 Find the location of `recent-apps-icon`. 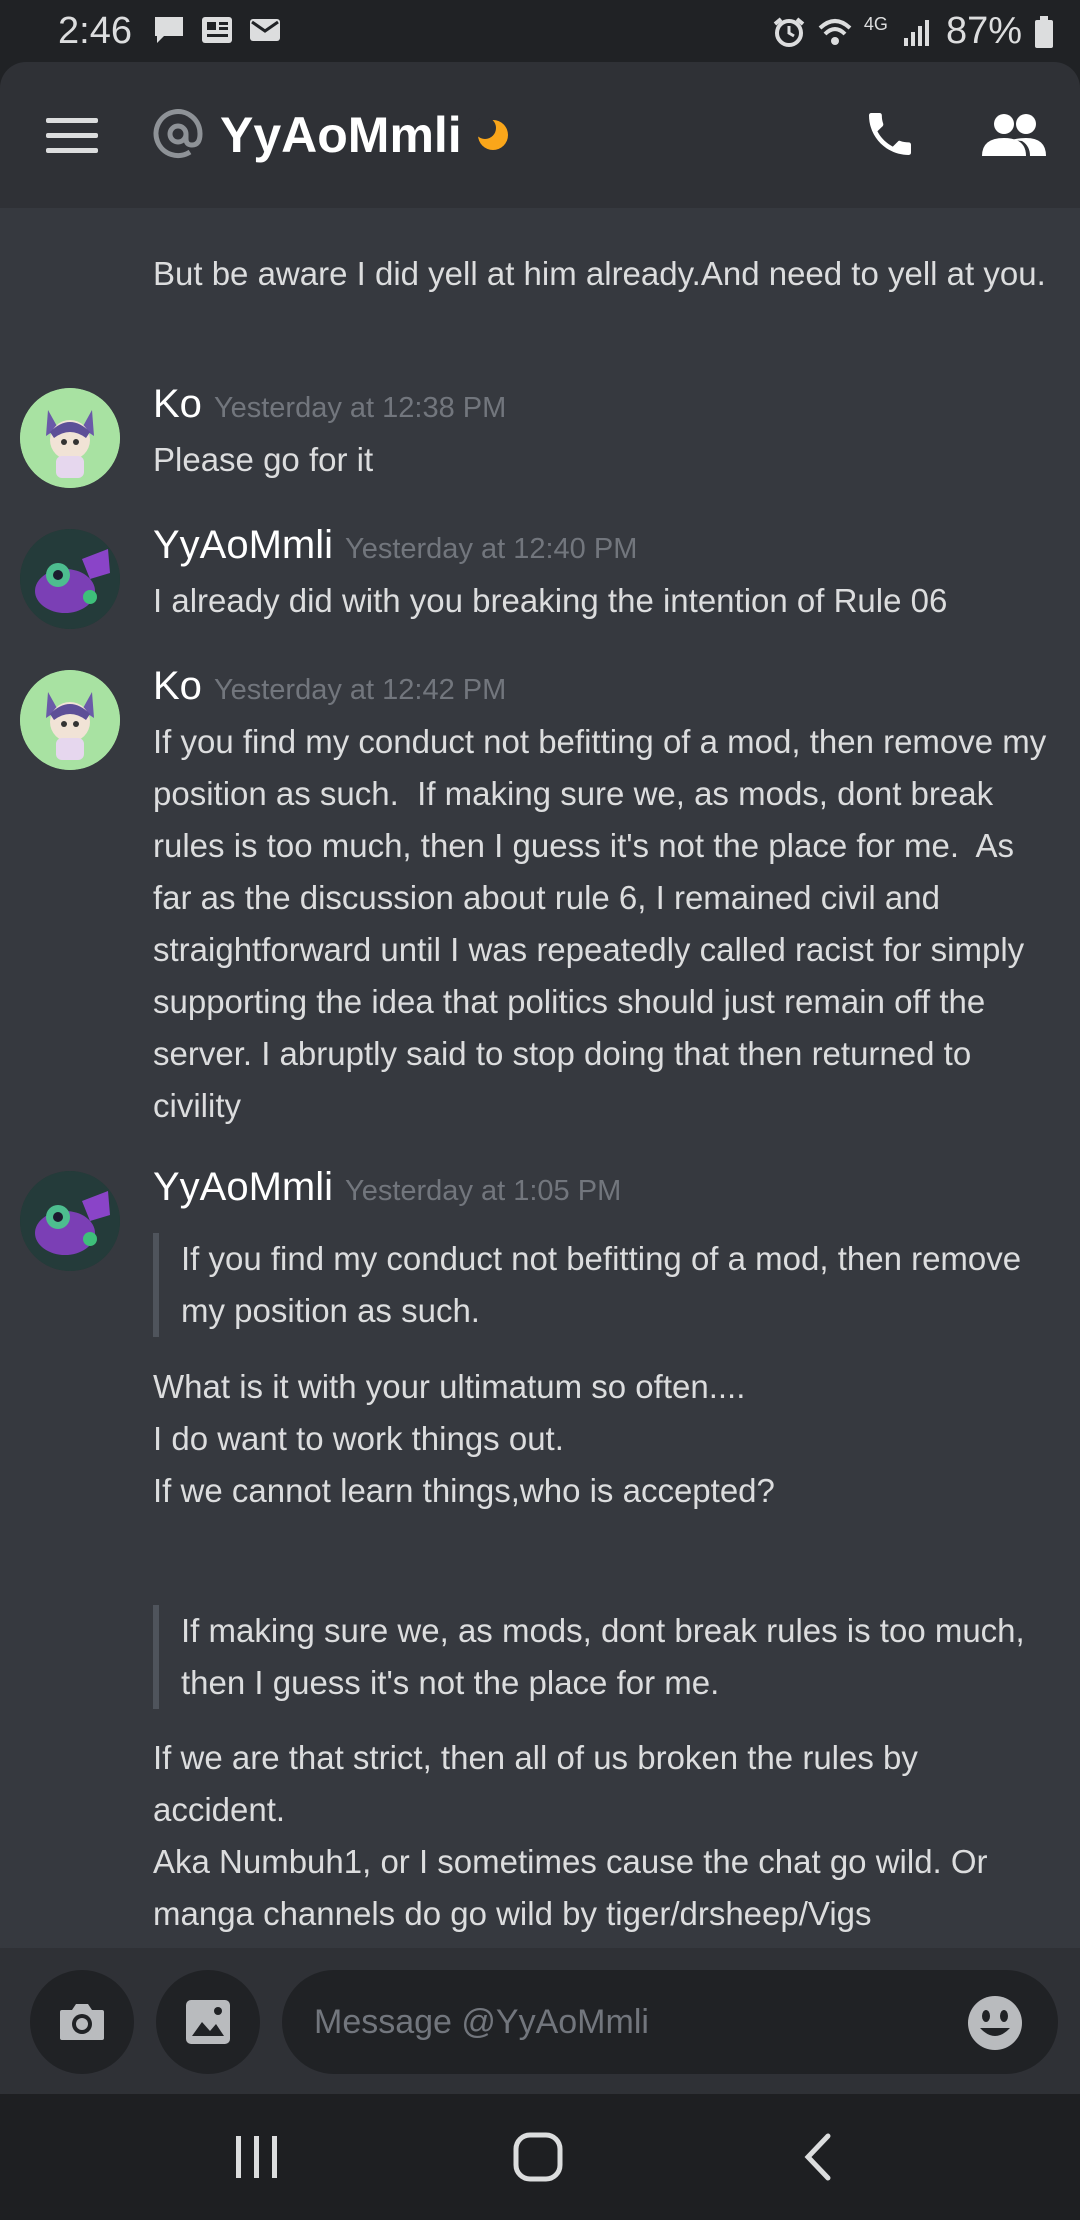

recent-apps-icon is located at coordinates (256, 2157).